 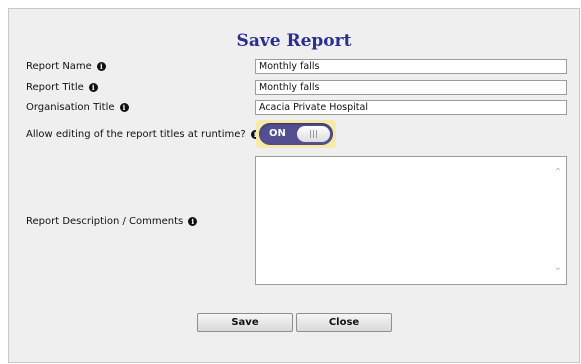 What do you see at coordinates (77, 107) in the screenshot?
I see `organisation-title-label: Organisation Title i` at bounding box center [77, 107].